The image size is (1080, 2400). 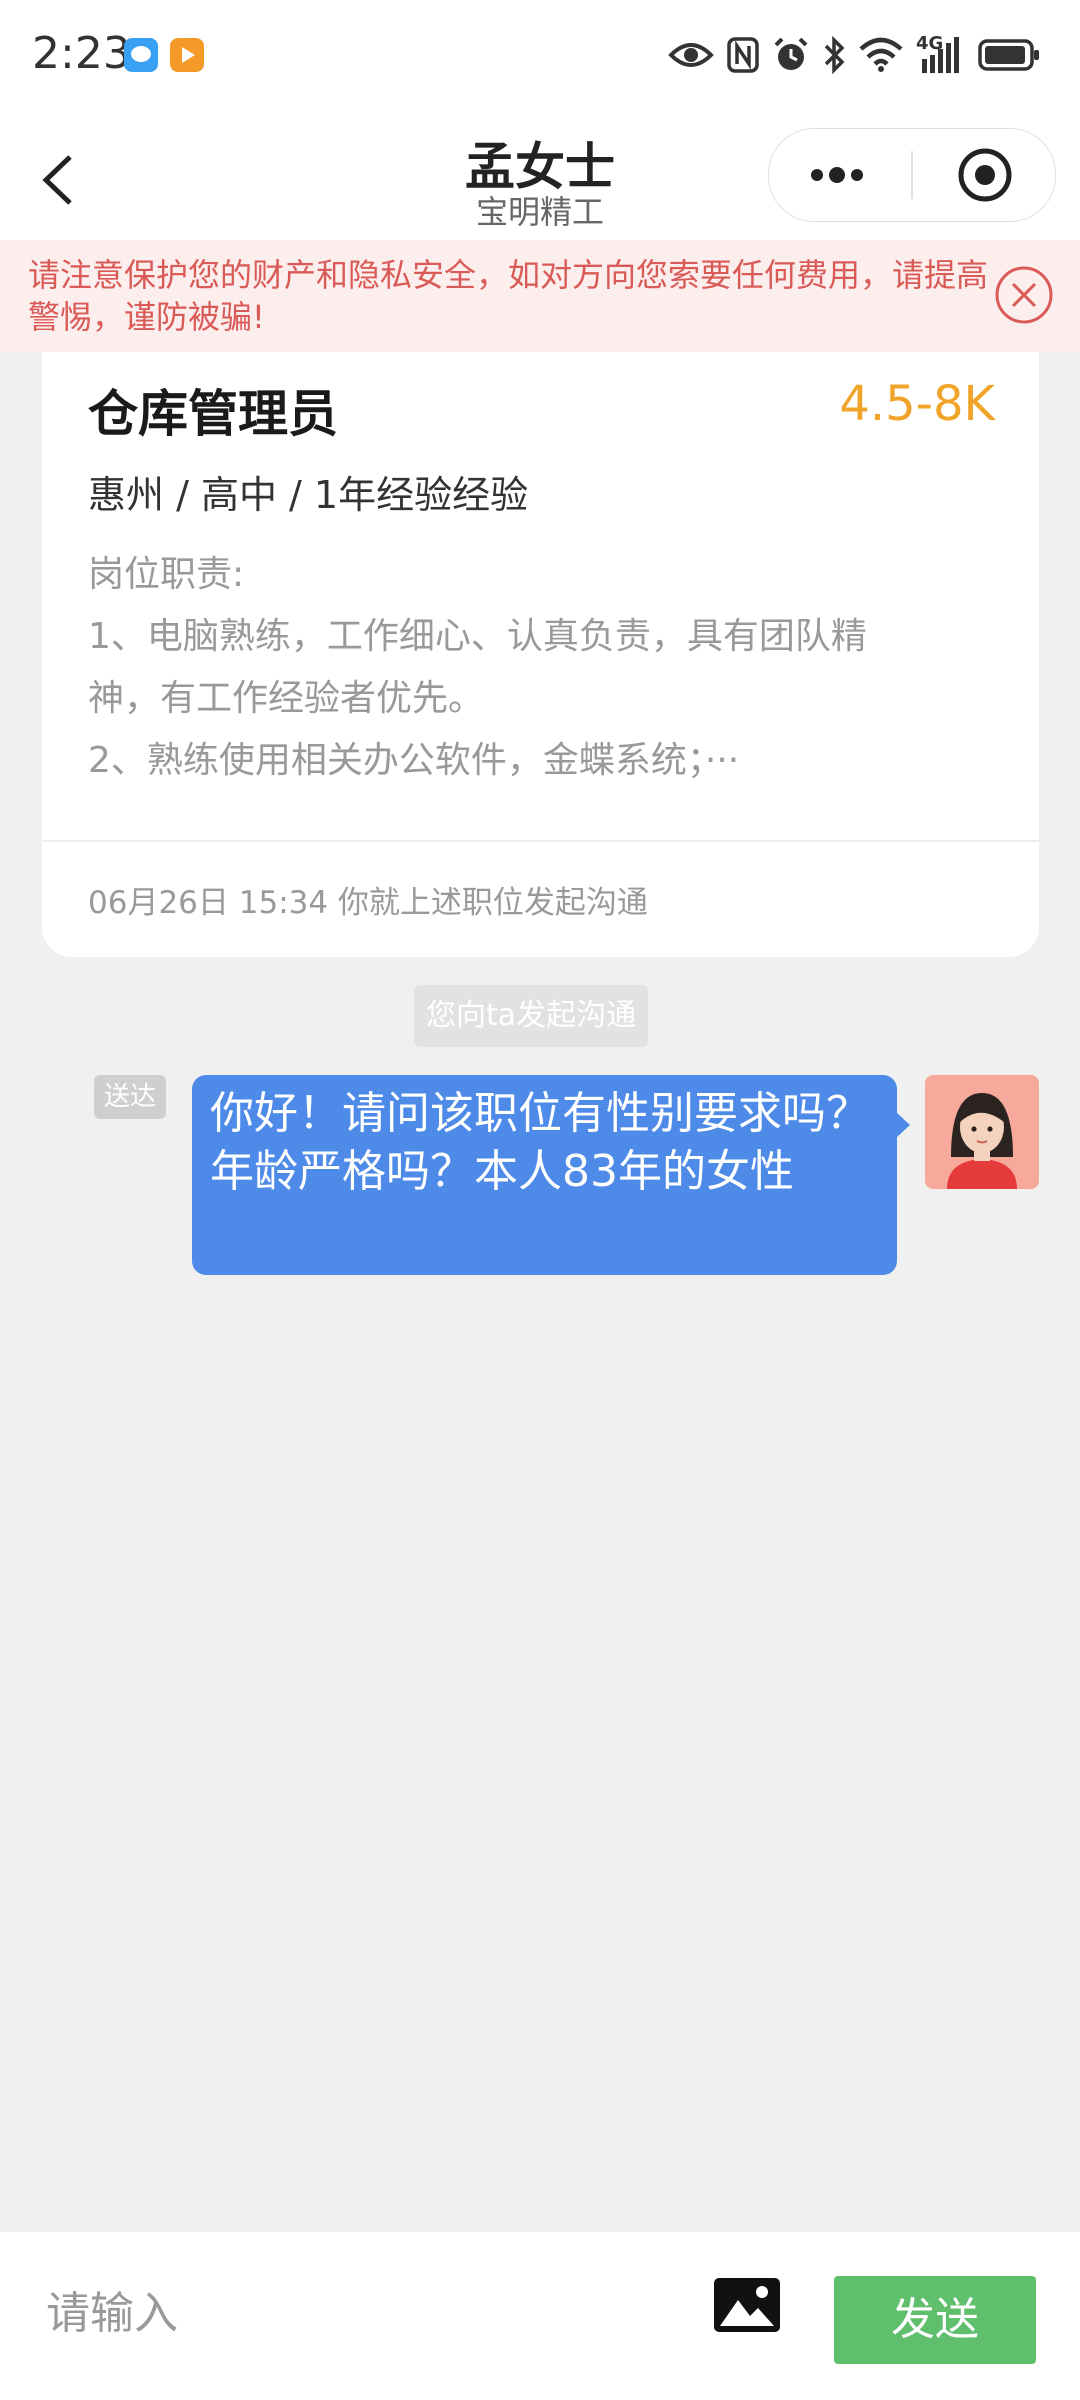 What do you see at coordinates (540, 841) in the screenshot?
I see `divider` at bounding box center [540, 841].